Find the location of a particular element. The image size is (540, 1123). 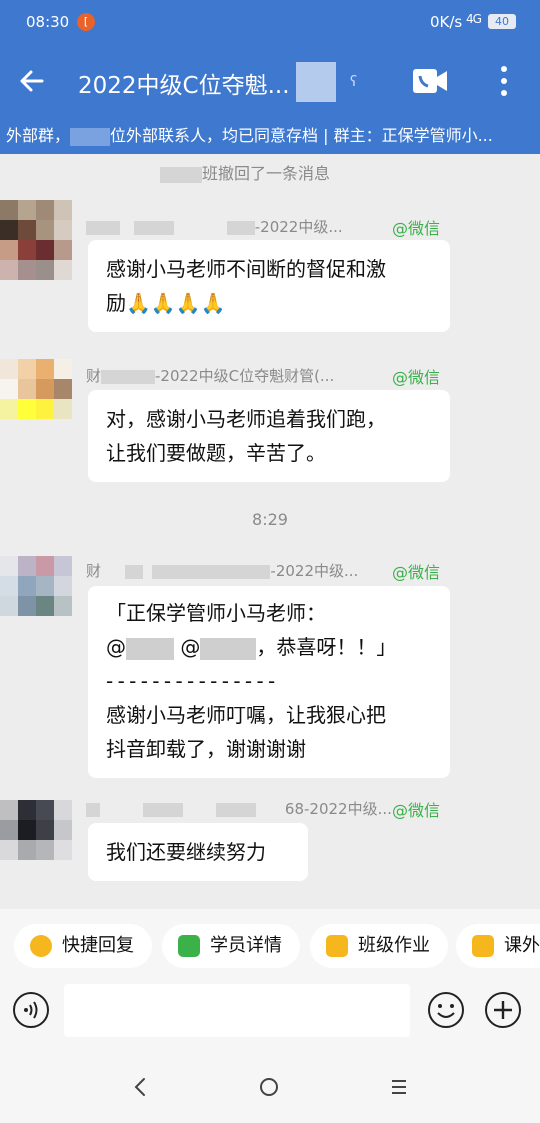

voice-input-icon is located at coordinates (31, 1010).